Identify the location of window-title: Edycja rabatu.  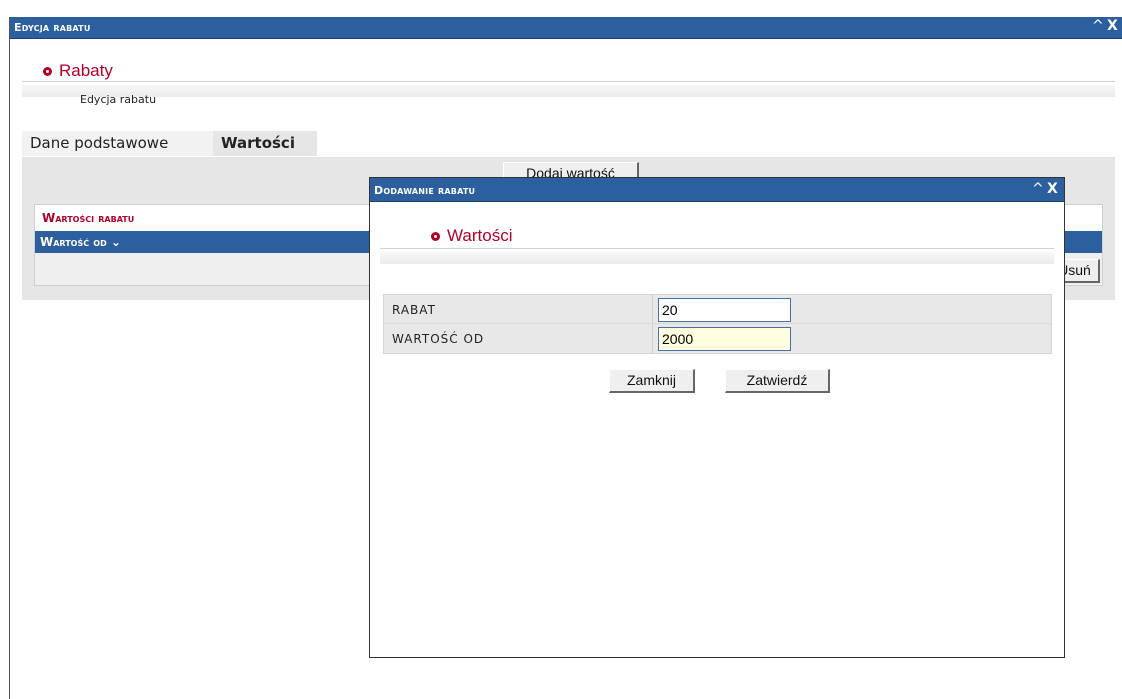
(52, 27).